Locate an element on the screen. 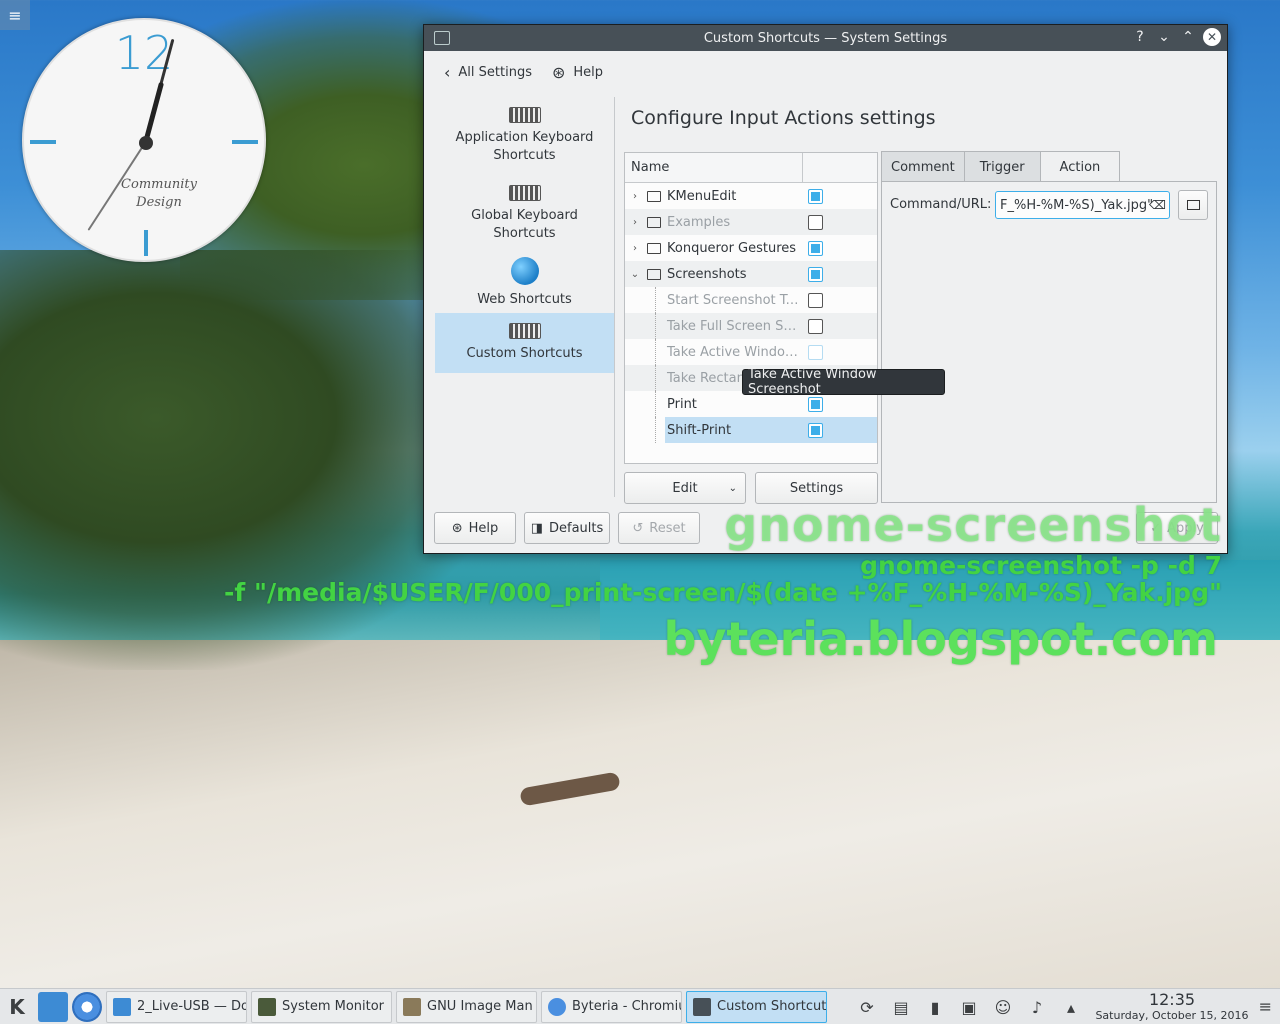  all-settings-button: ‹ All Settings is located at coordinates (488, 72).